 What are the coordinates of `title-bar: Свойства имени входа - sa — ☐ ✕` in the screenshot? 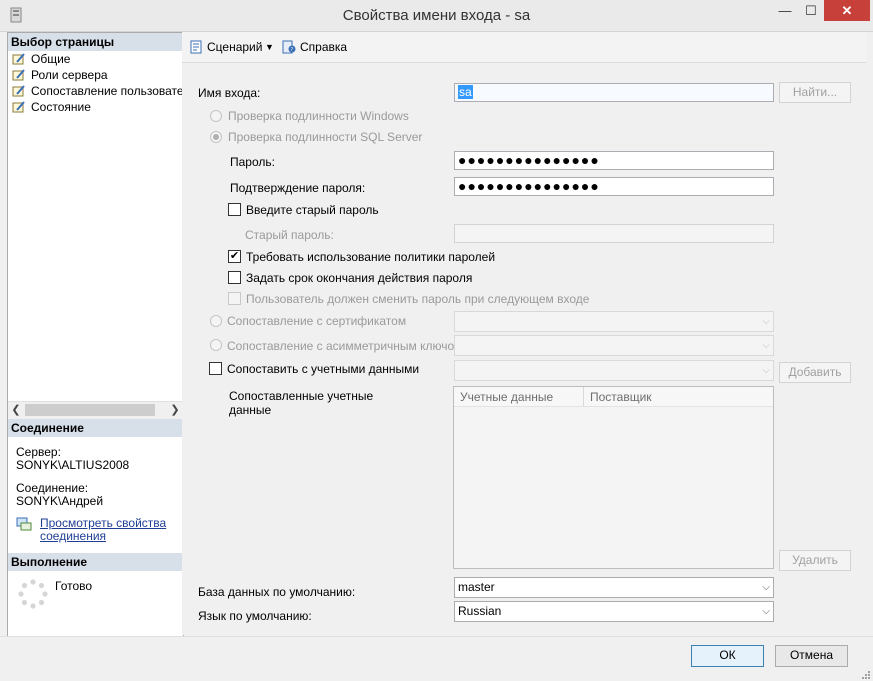 It's located at (436, 16).